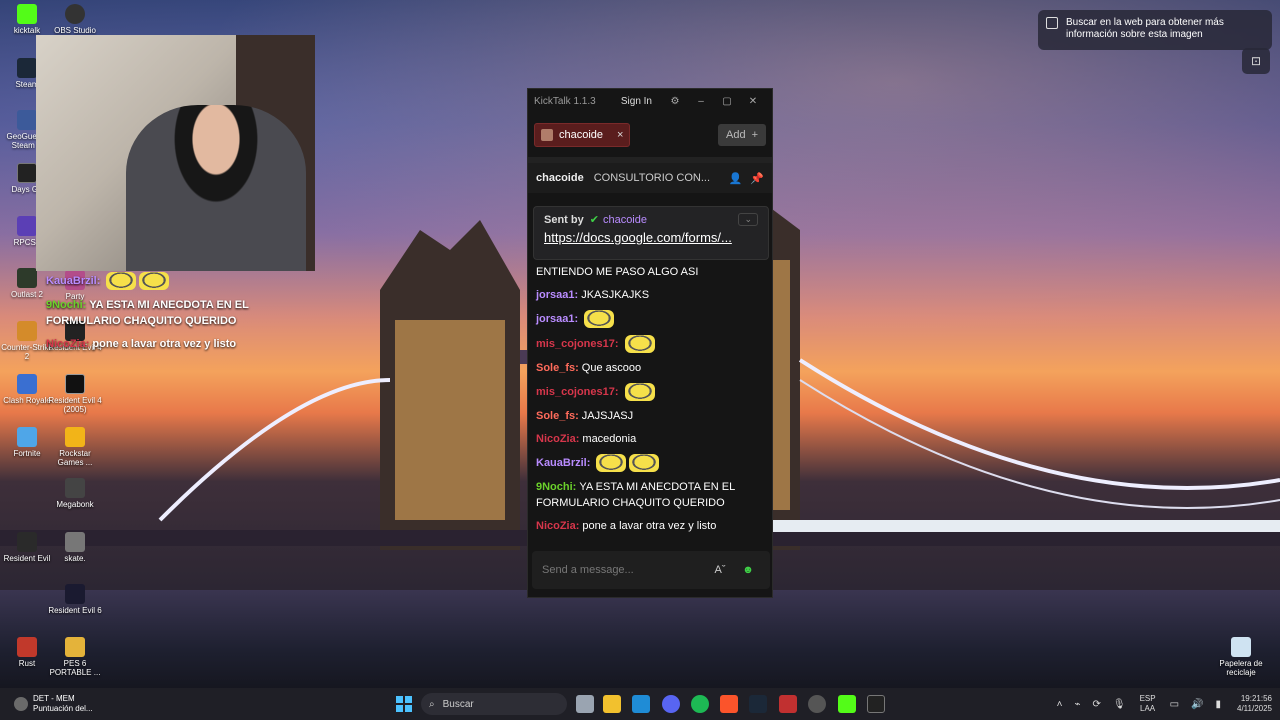  I want to click on clock: 19:21:56 4/11/2025, so click(1254, 704).